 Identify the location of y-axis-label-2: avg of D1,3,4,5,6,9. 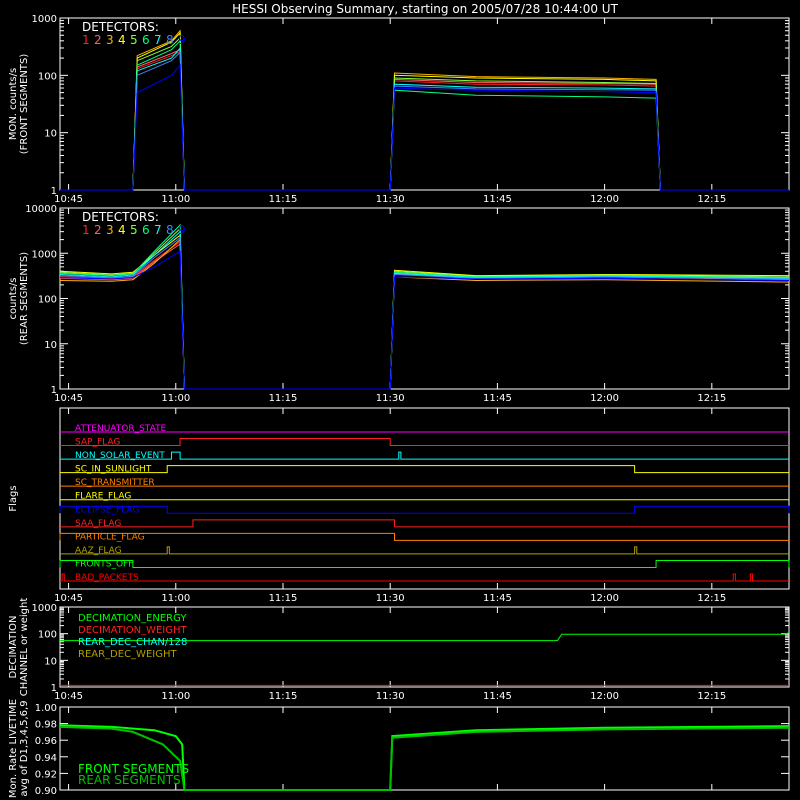
(24, 748).